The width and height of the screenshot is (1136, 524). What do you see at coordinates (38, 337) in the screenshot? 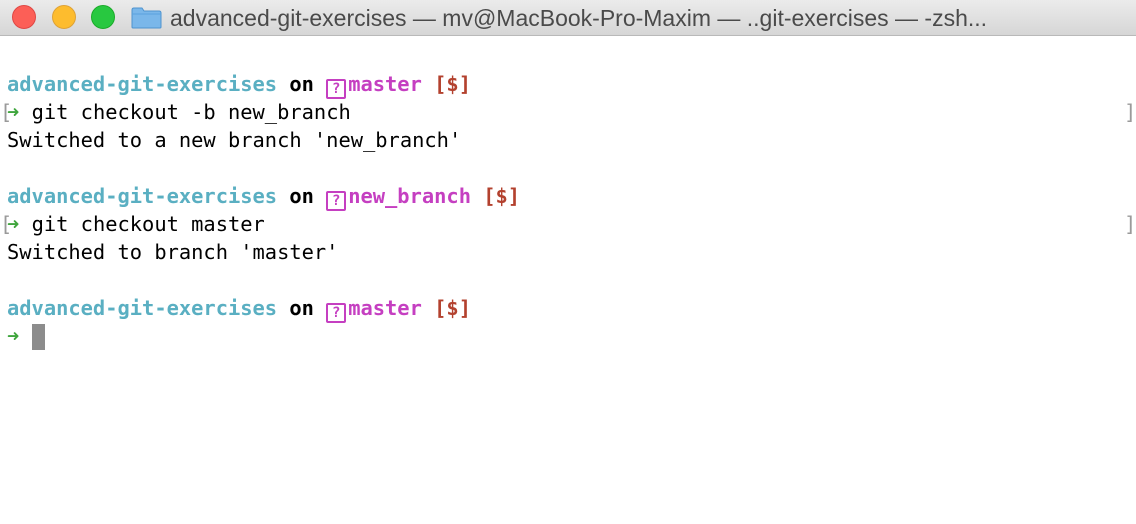
I see `text-cursor` at bounding box center [38, 337].